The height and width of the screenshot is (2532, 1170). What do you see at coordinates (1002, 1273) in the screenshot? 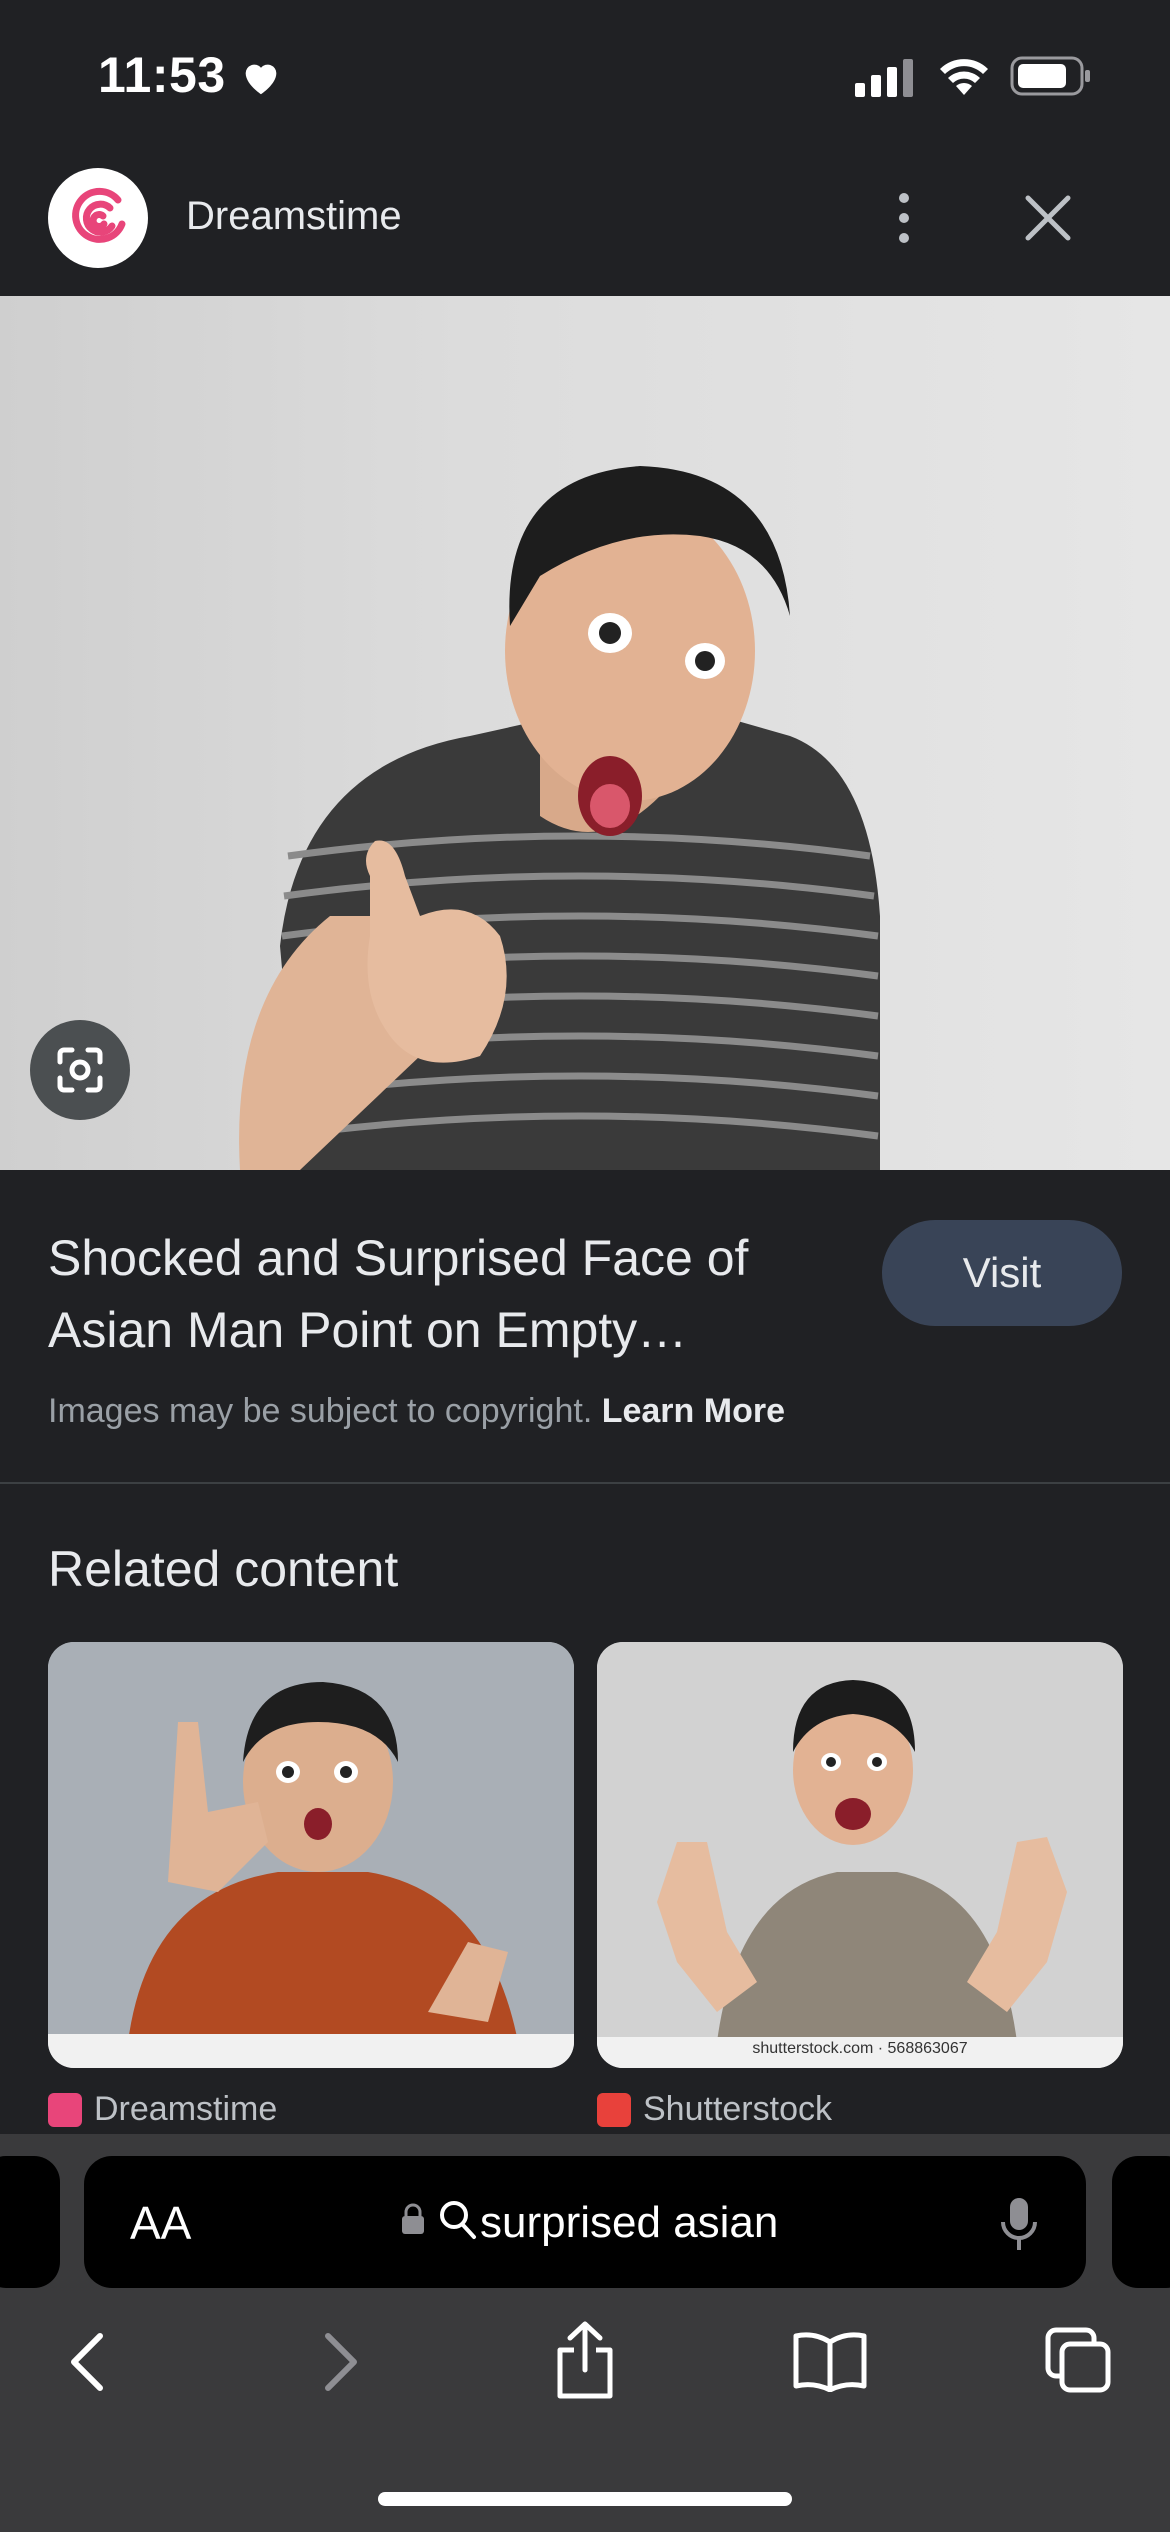
I see `visit-button: Visit` at bounding box center [1002, 1273].